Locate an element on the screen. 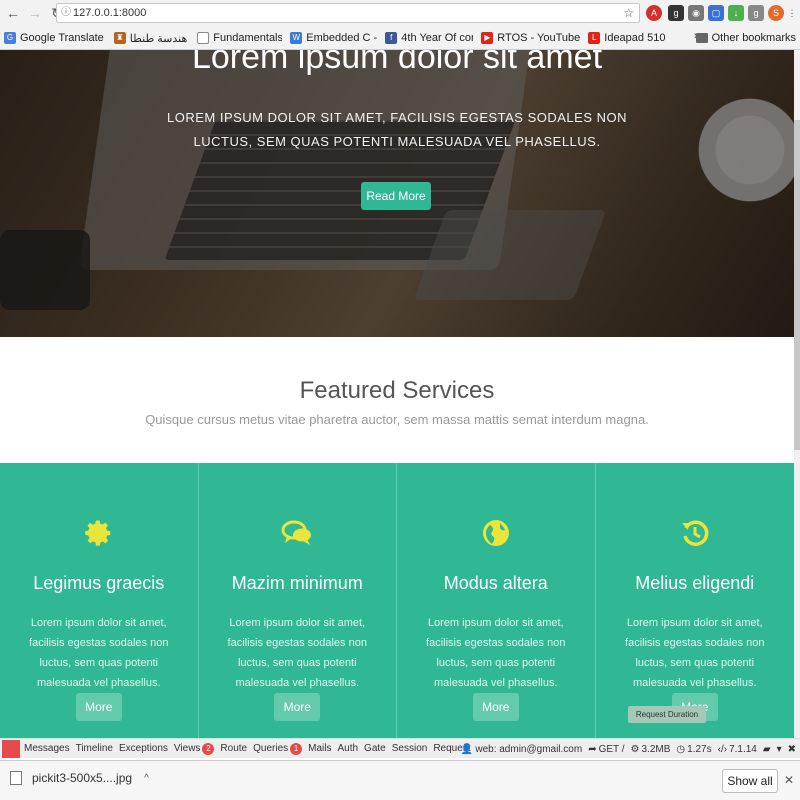 The image size is (800, 800). page-scrollbar is located at coordinates (797, 394).